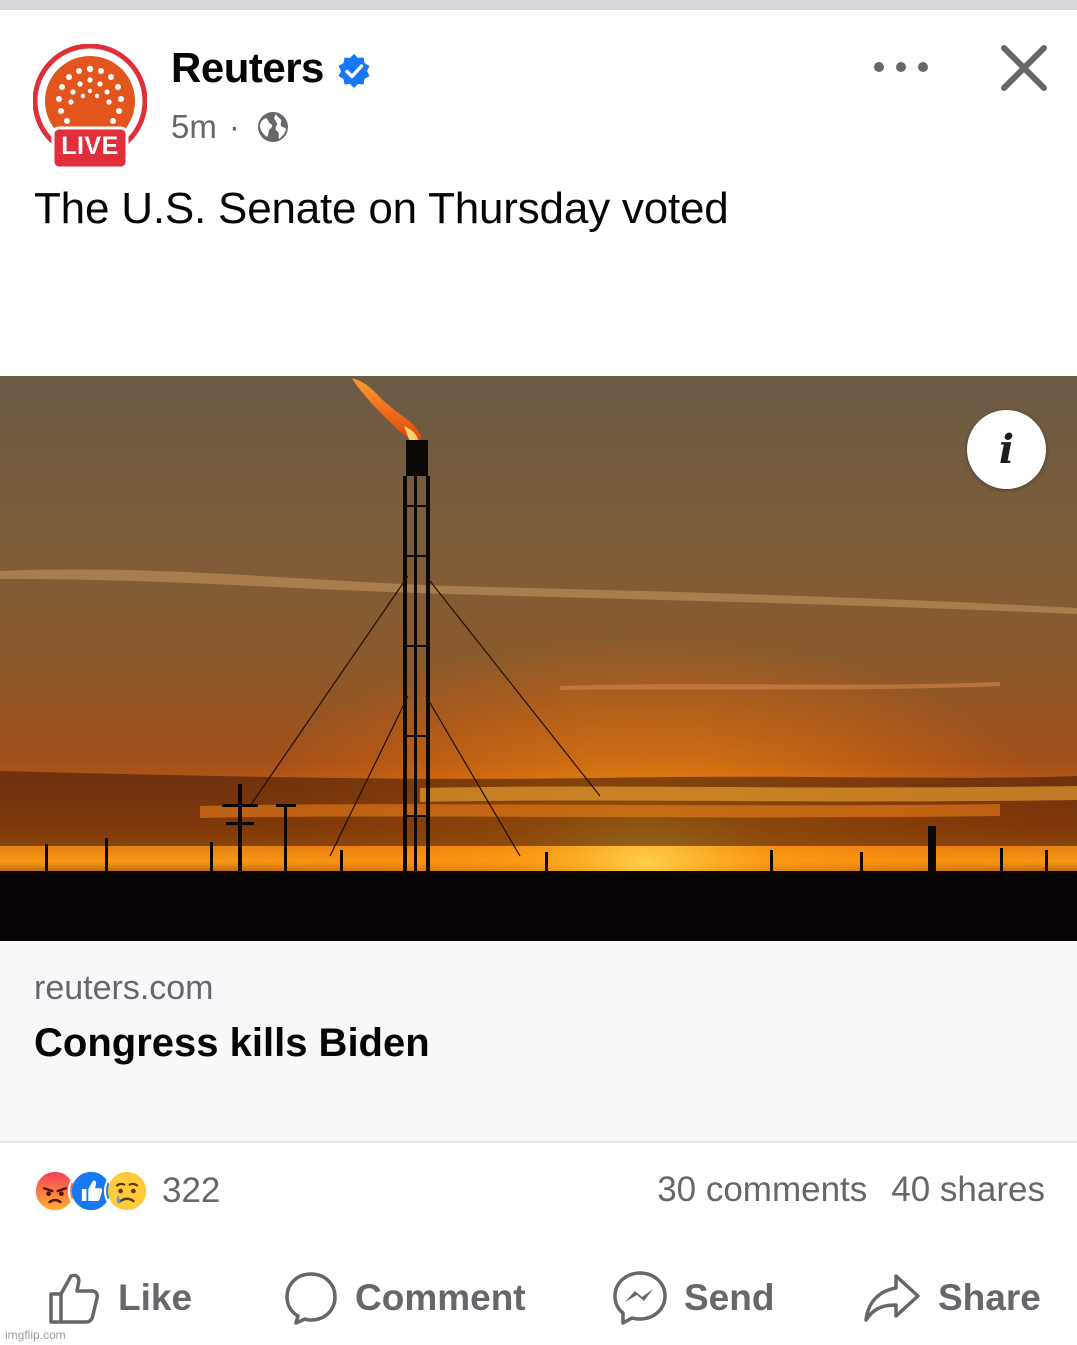 This screenshot has width=1077, height=1345. What do you see at coordinates (90, 146) in the screenshot?
I see `live-badge-label: LIVE` at bounding box center [90, 146].